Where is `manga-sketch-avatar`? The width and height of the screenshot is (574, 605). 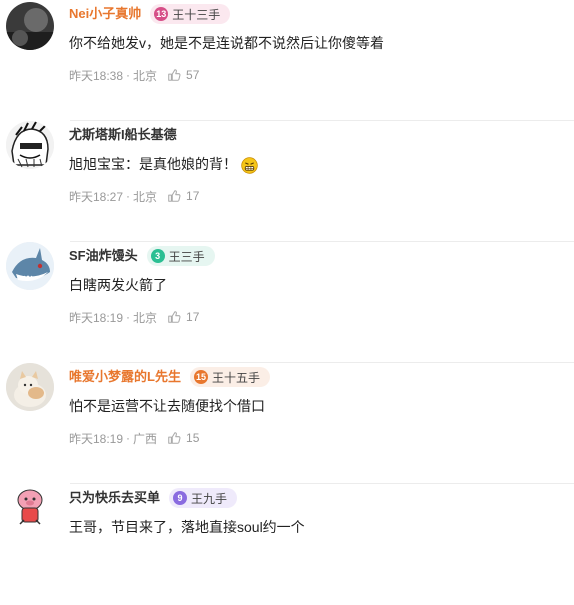
manga-sketch-avatar is located at coordinates (30, 145).